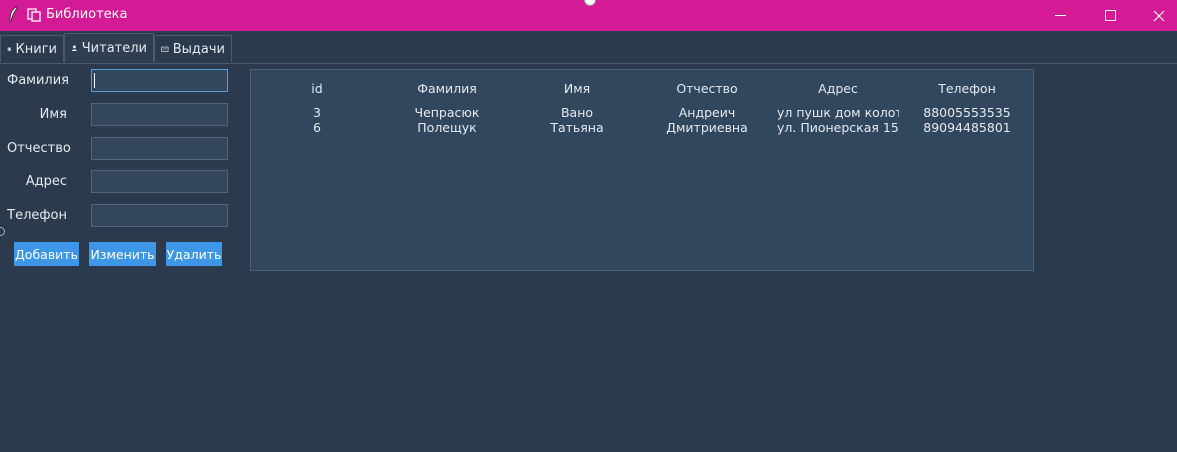  Describe the element at coordinates (194, 254) in the screenshot. I see `delete-button: Удалить` at that location.